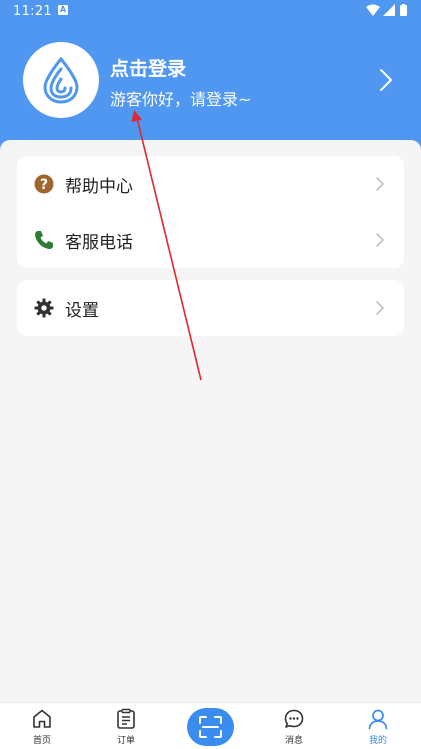  I want to click on status-icons, so click(387, 12).